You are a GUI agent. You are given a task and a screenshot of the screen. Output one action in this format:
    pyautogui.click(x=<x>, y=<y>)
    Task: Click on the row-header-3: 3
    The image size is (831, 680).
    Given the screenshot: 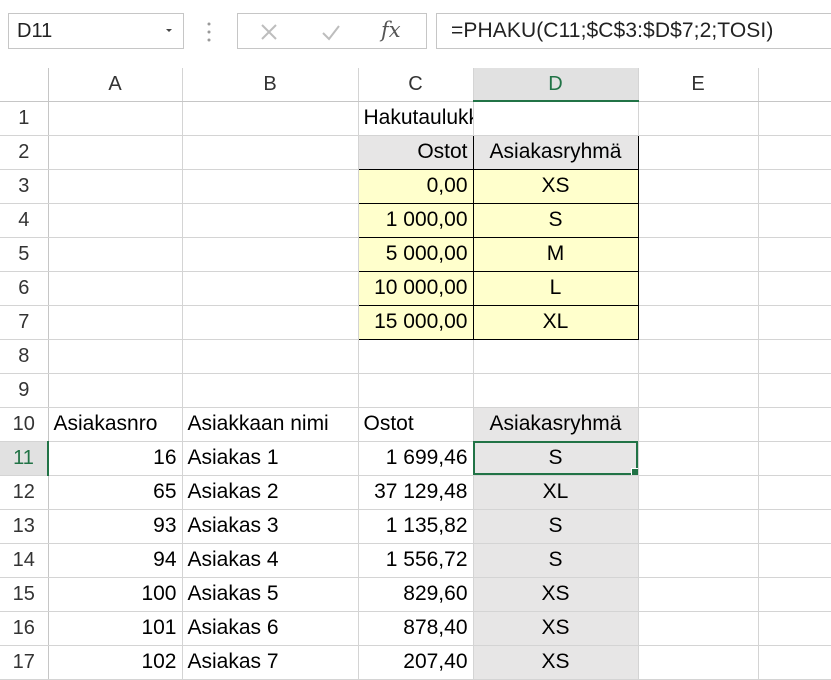 What is the action you would take?
    pyautogui.click(x=24, y=186)
    